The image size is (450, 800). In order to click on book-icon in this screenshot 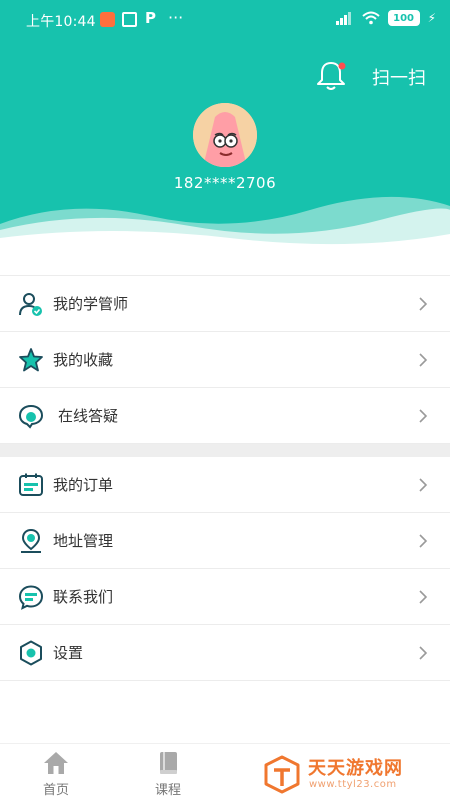, I will do `click(168, 763)`.